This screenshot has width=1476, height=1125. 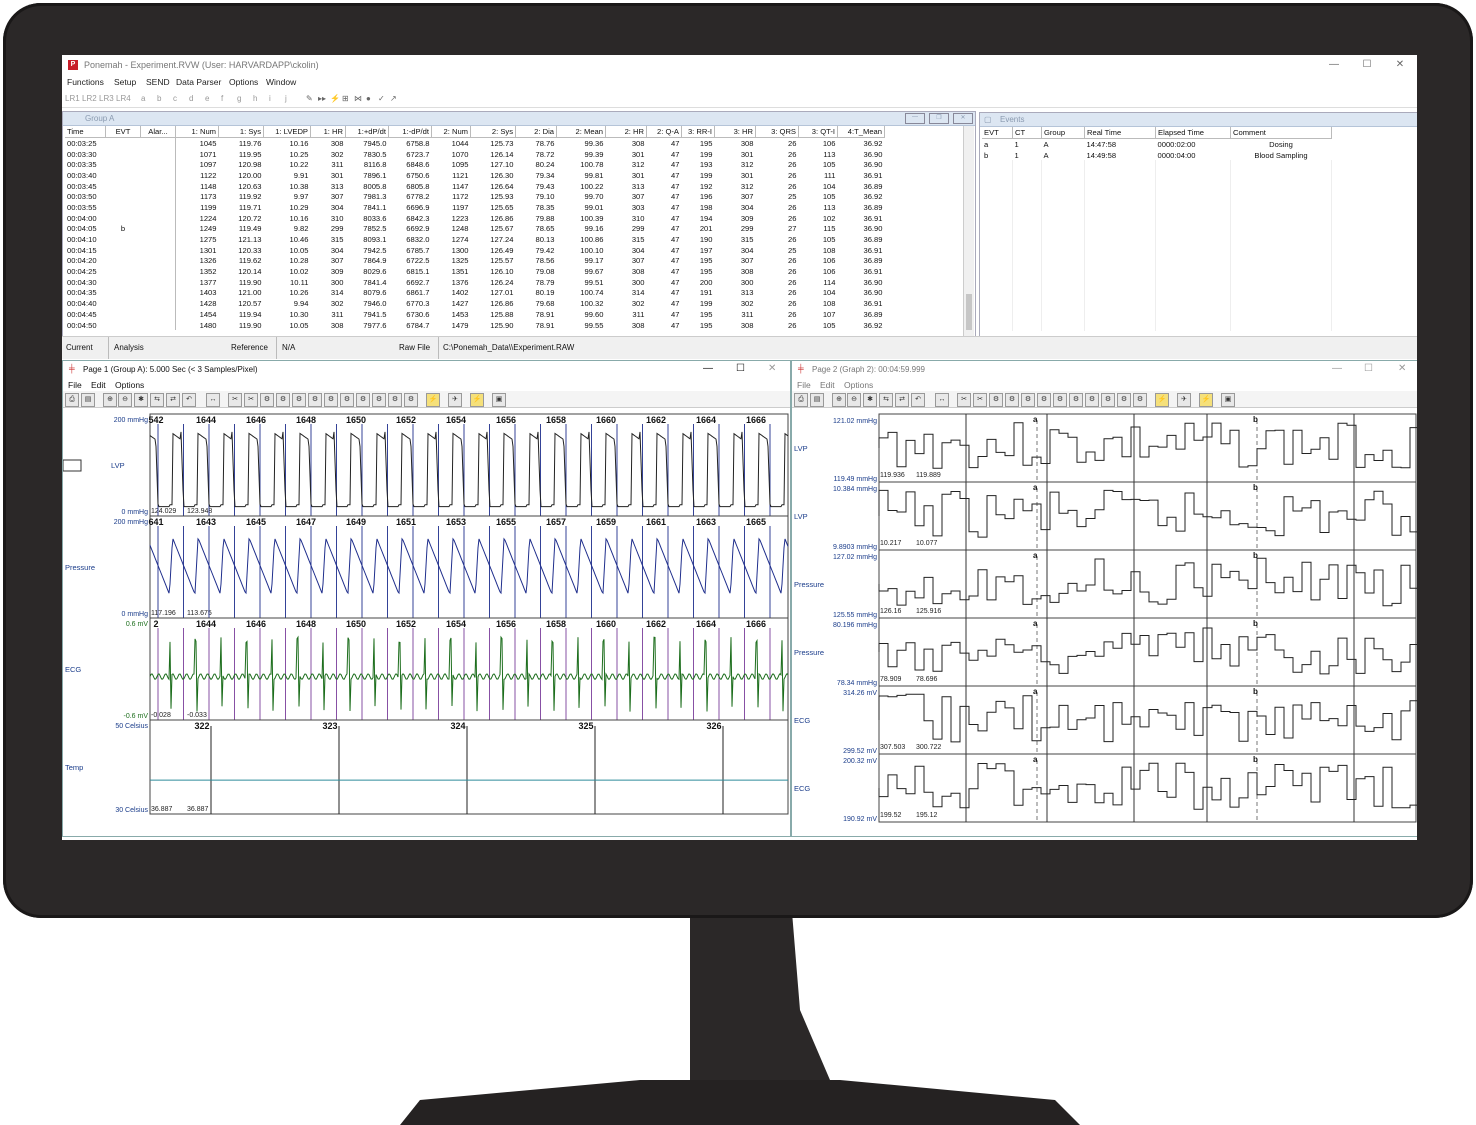 What do you see at coordinates (198, 82) in the screenshot?
I see `menu-data-parser: Data Parser` at bounding box center [198, 82].